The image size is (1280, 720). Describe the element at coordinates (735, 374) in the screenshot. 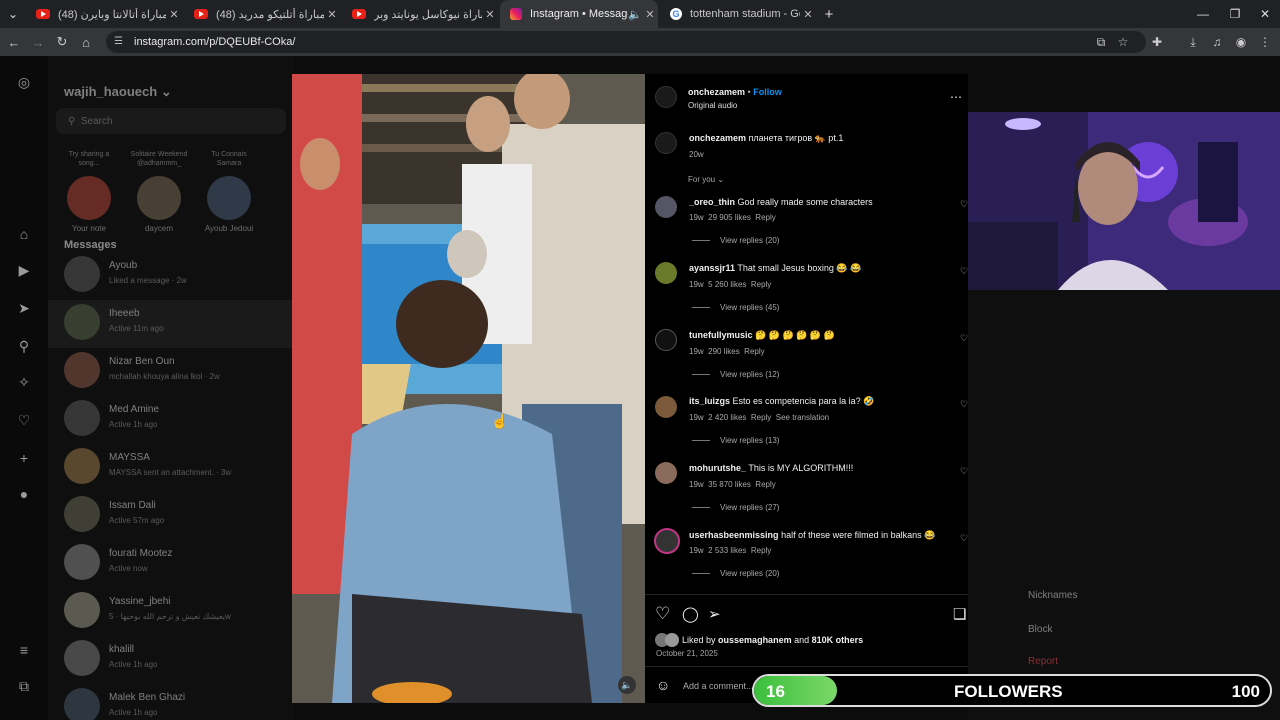

I see `view-replies-button: View replies (12)` at that location.